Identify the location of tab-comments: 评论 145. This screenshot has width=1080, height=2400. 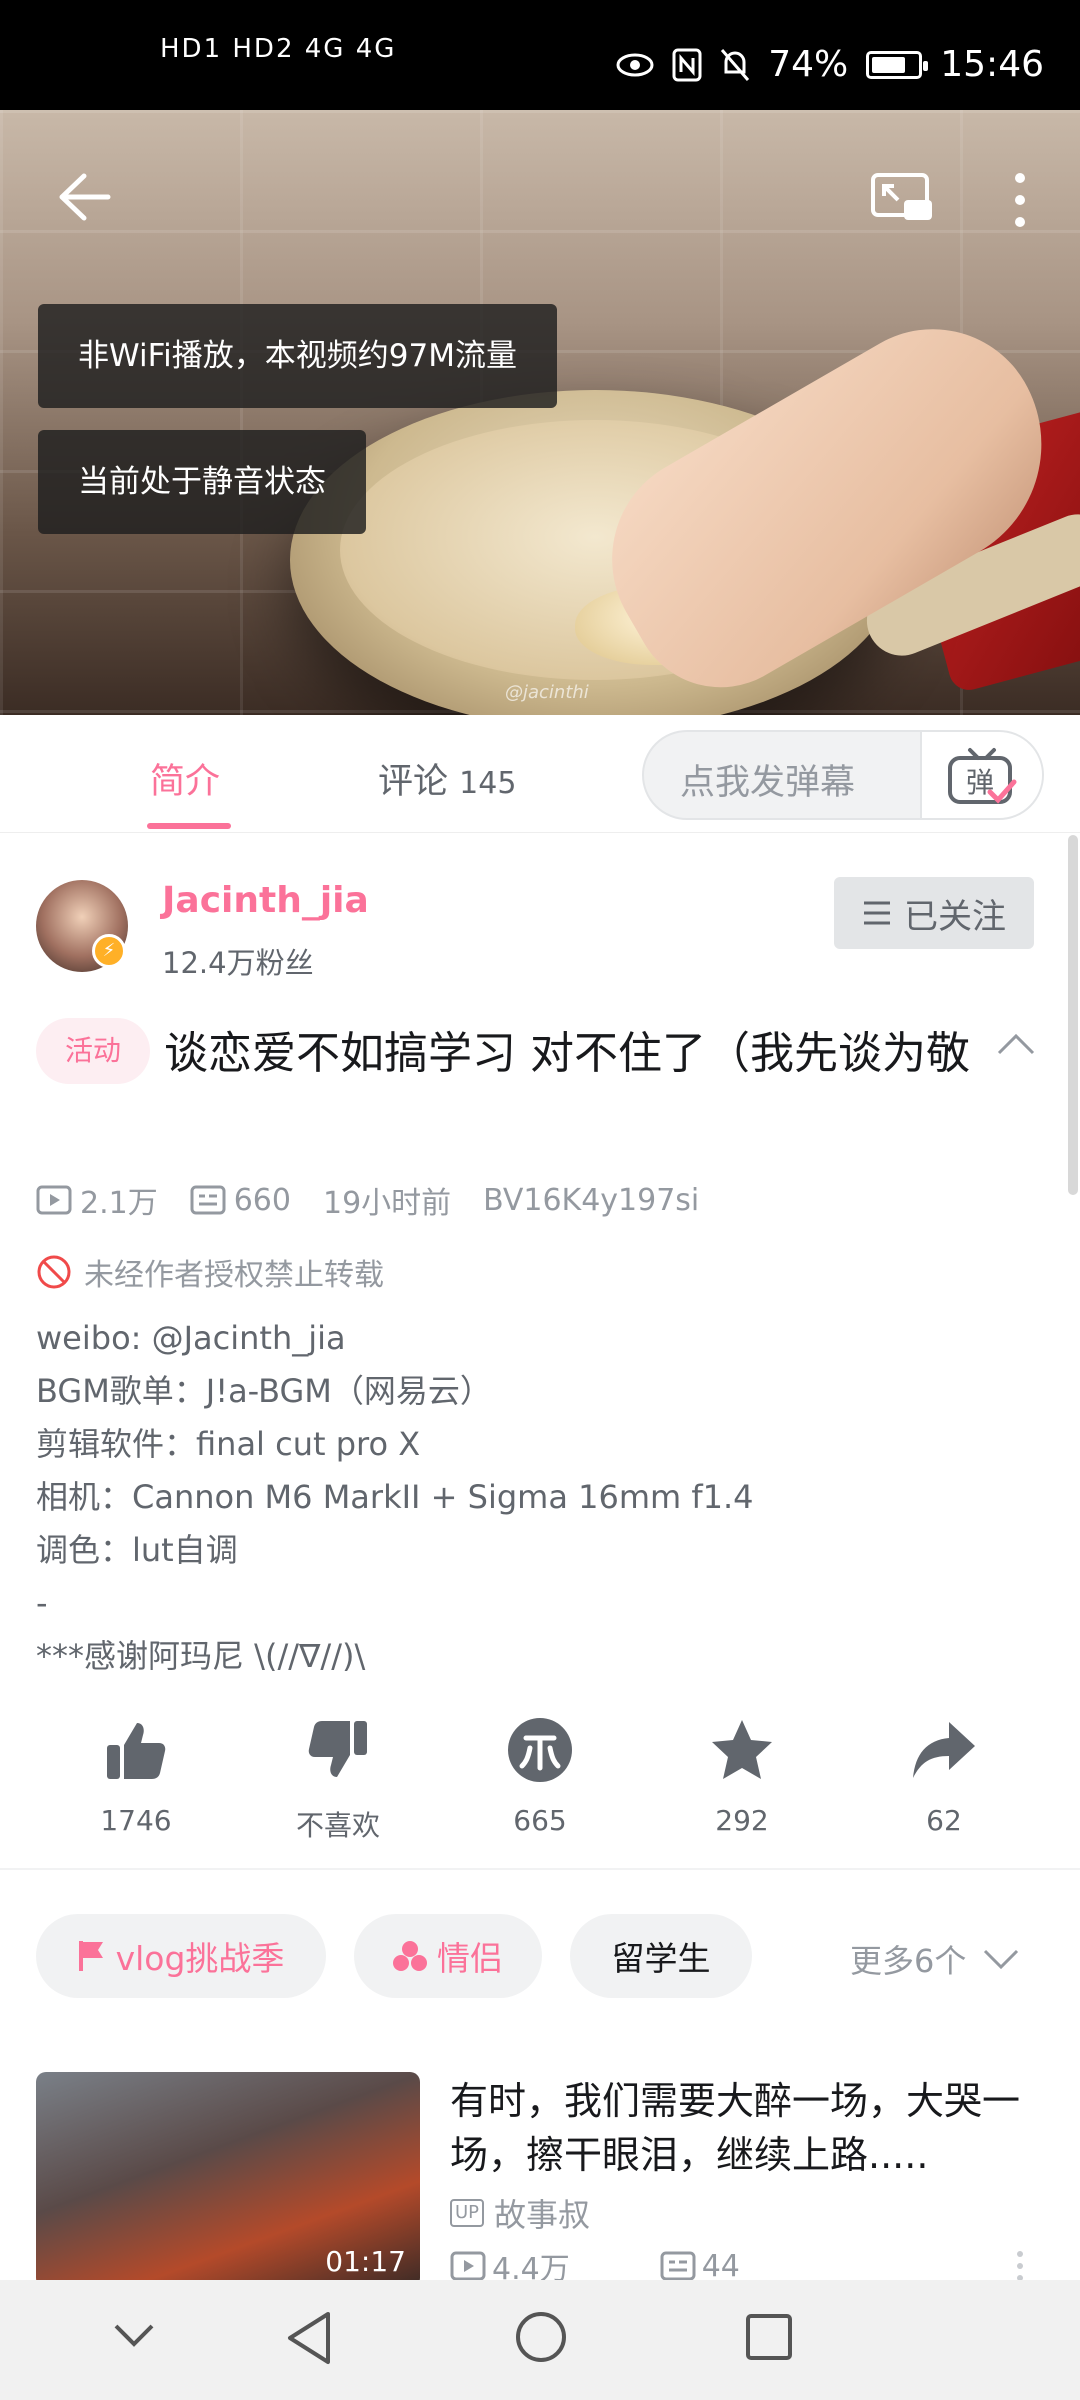
(447, 778).